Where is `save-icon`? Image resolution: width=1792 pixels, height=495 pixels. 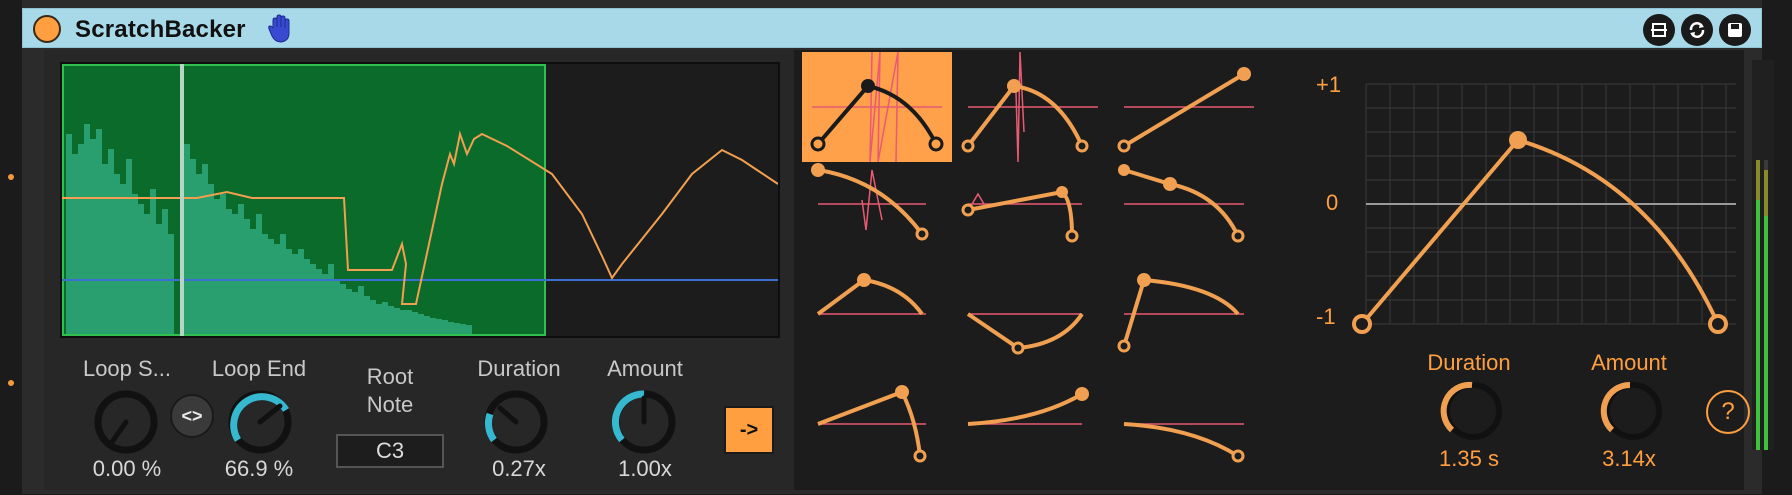
save-icon is located at coordinates (1735, 30).